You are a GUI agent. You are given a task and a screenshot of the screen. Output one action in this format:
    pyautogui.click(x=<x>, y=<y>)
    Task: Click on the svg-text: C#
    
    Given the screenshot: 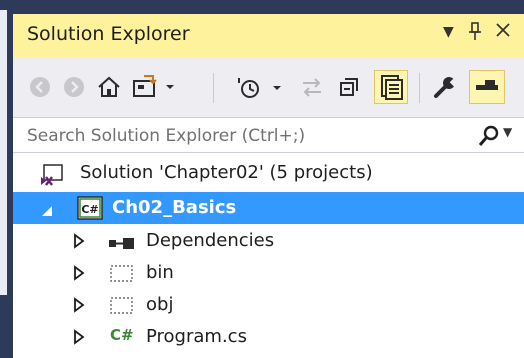 What is the action you would take?
    pyautogui.click(x=89, y=209)
    